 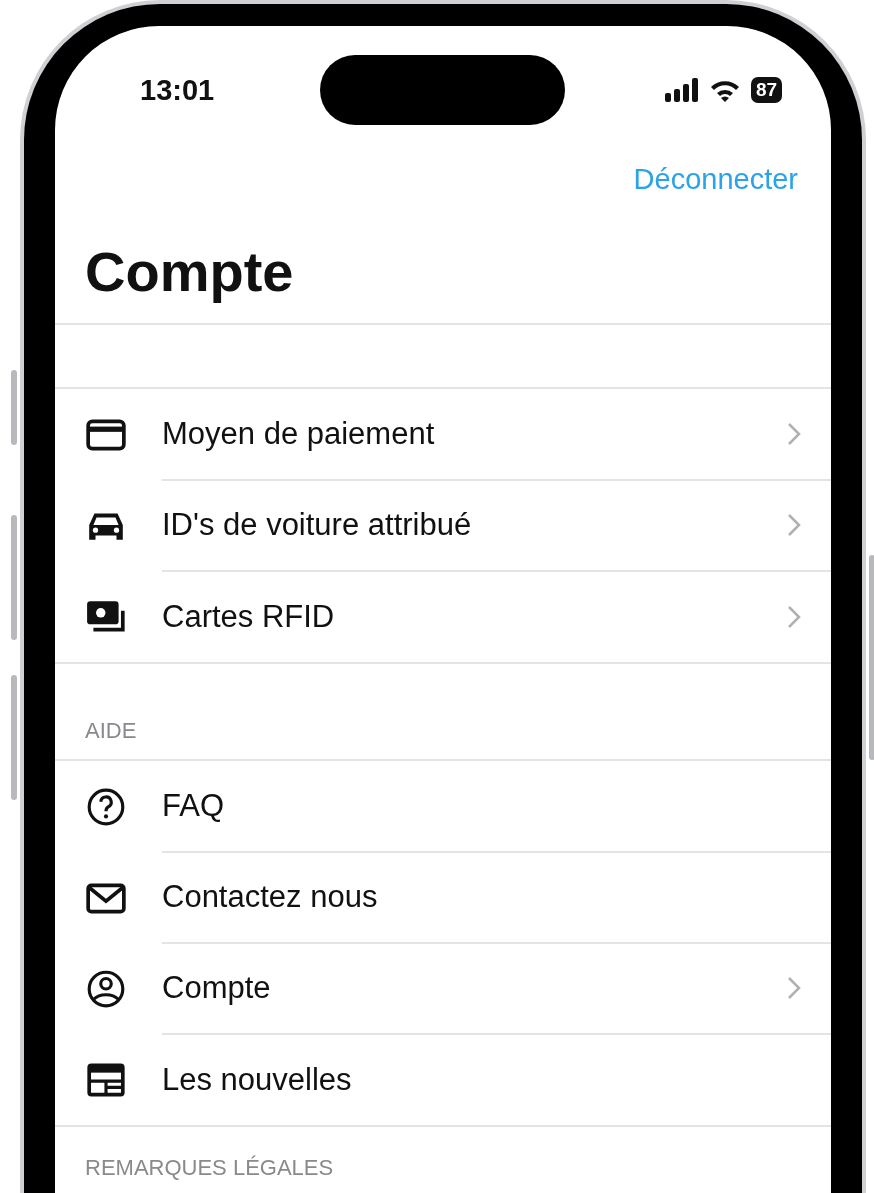 I want to click on section-header: REMARQUES LÉGALES, so click(x=209, y=1168).